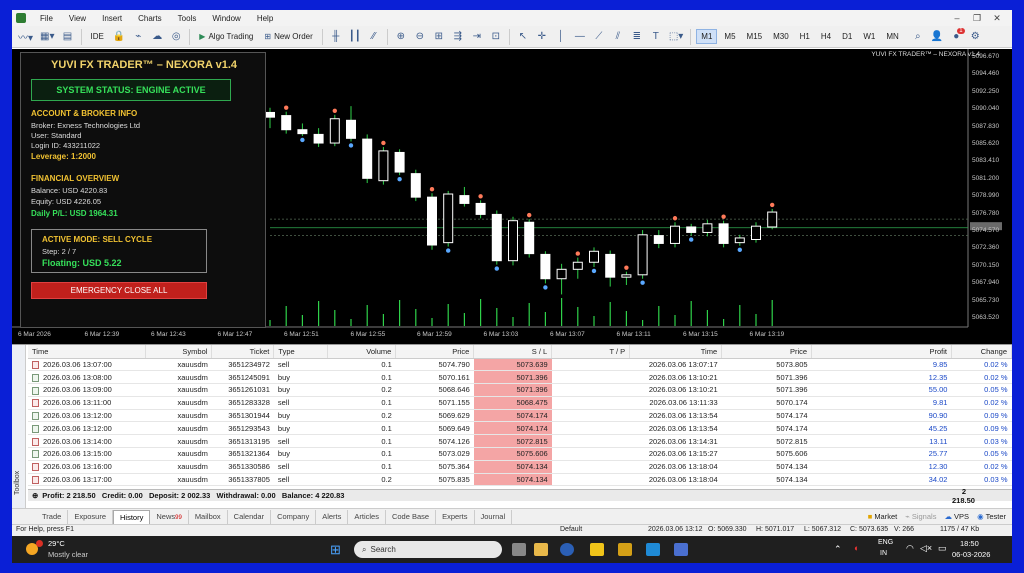  Describe the element at coordinates (838, 549) in the screenshot. I see `tray-chevron-icon: ⌃` at that location.